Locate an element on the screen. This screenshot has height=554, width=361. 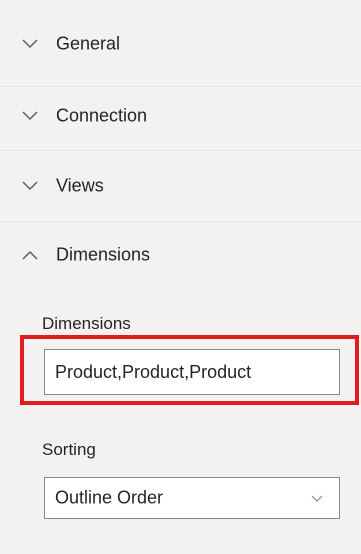
sorting-select: Outline Order is located at coordinates (192, 498).